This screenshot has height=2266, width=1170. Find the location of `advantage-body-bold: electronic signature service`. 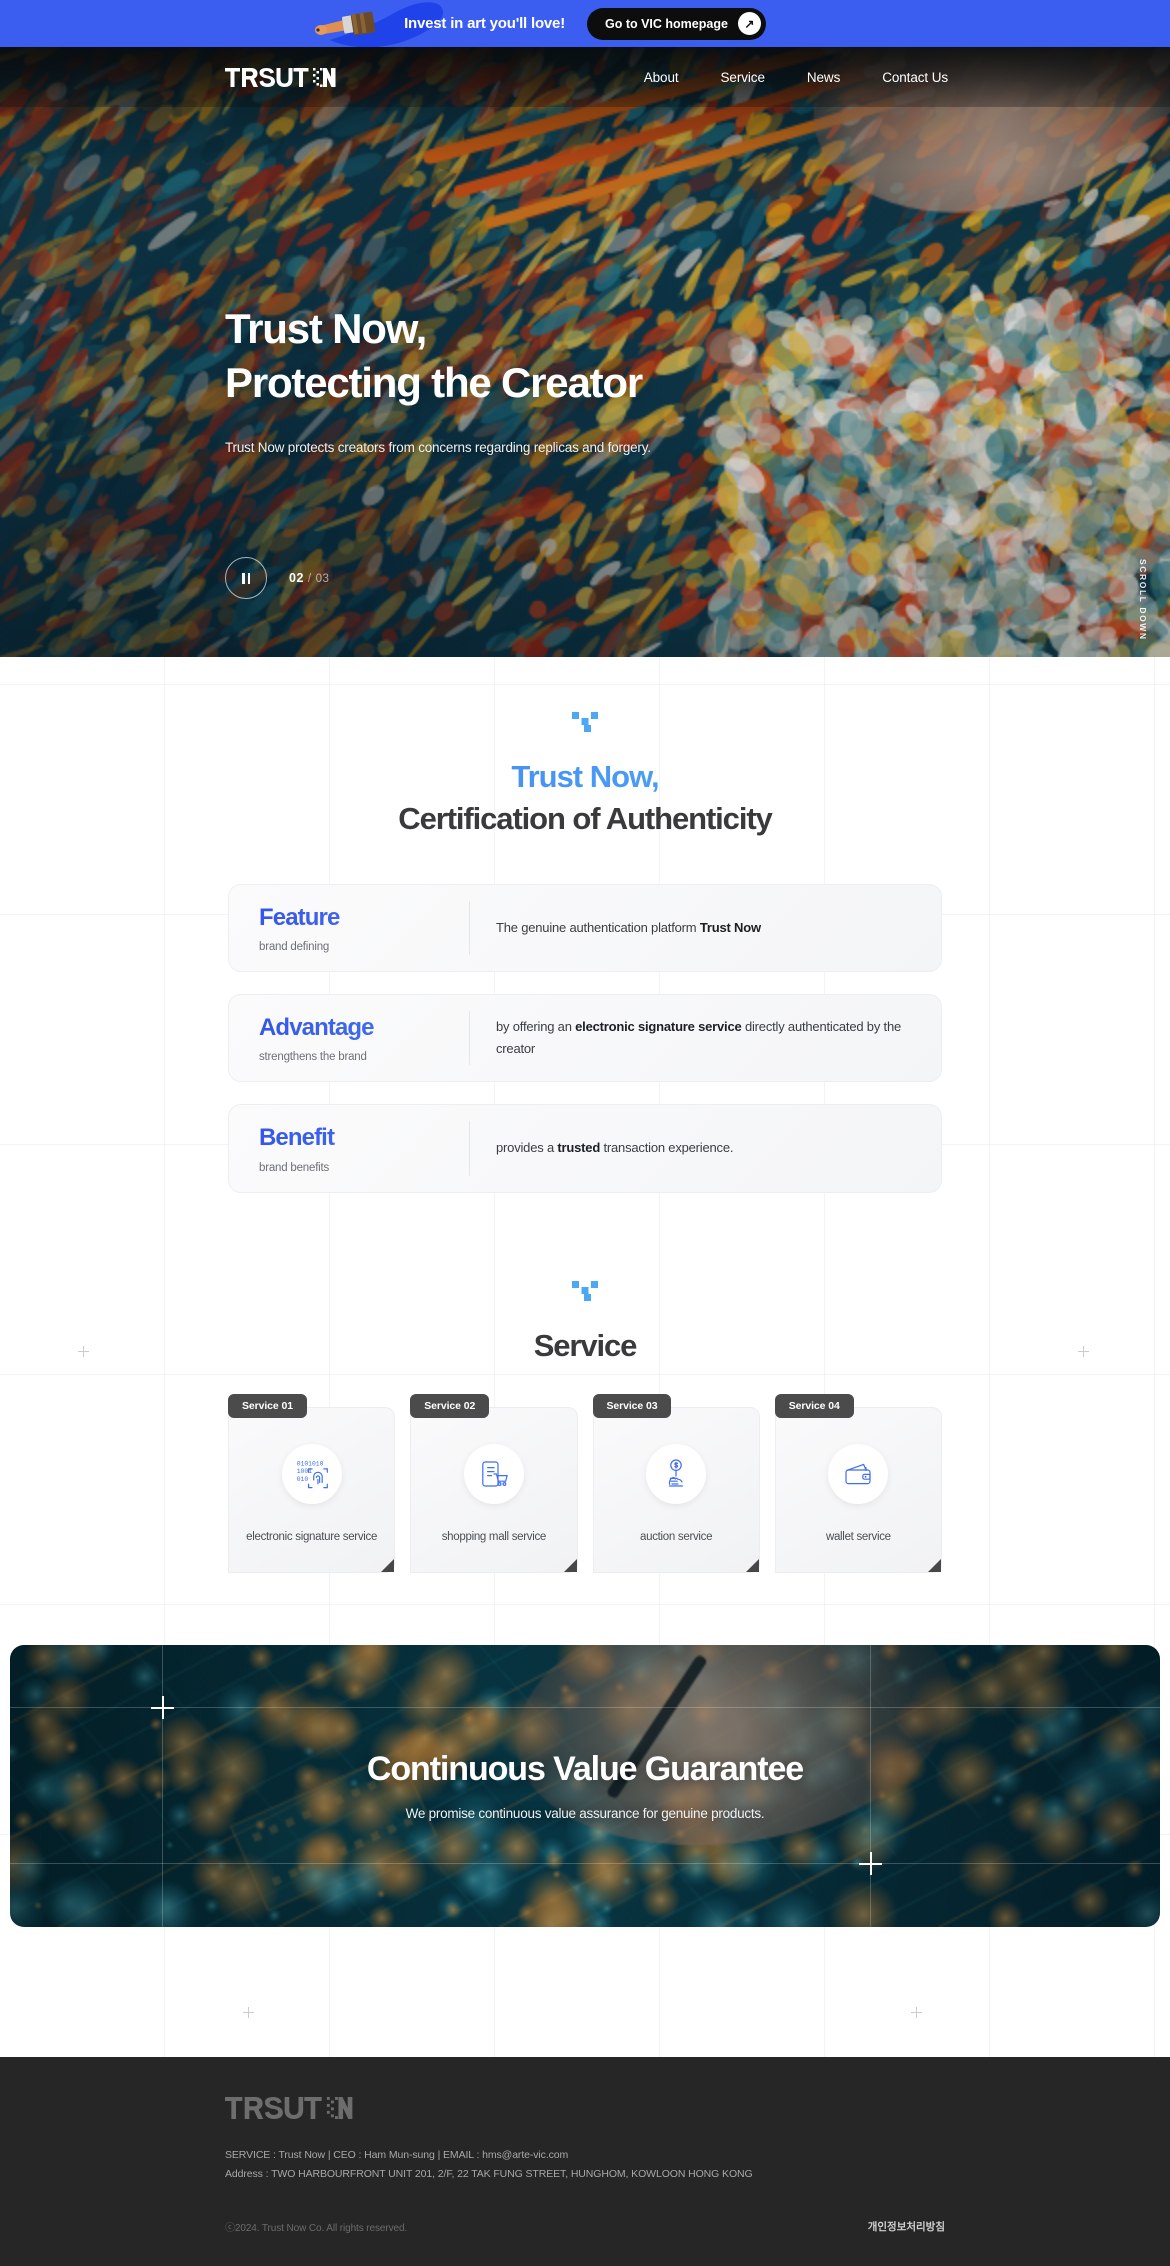

advantage-body-bold: electronic signature service is located at coordinates (658, 1026).